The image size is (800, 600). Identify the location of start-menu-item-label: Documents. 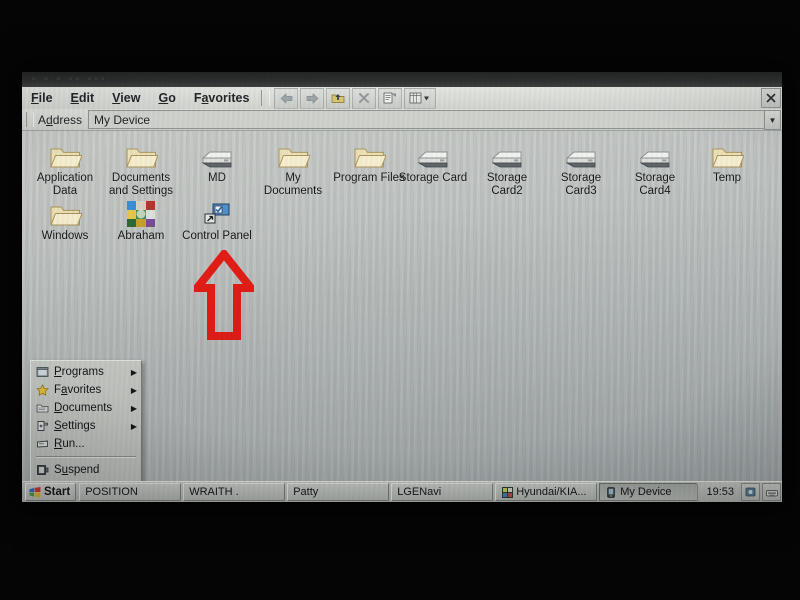
(83, 408).